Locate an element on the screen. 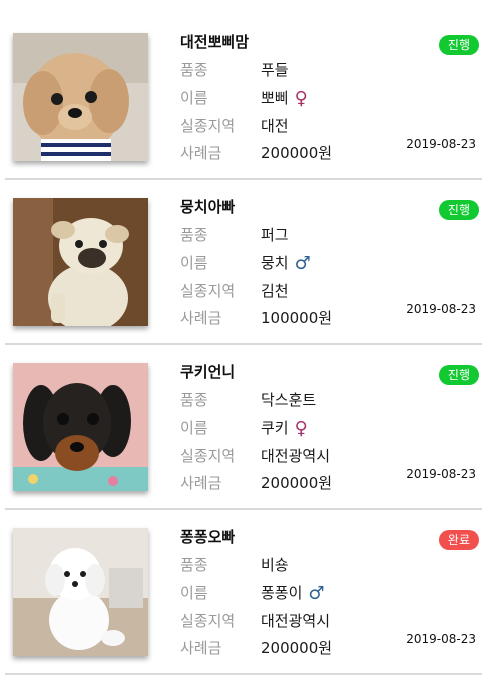  region-value: 대전 is located at coordinates (275, 126).